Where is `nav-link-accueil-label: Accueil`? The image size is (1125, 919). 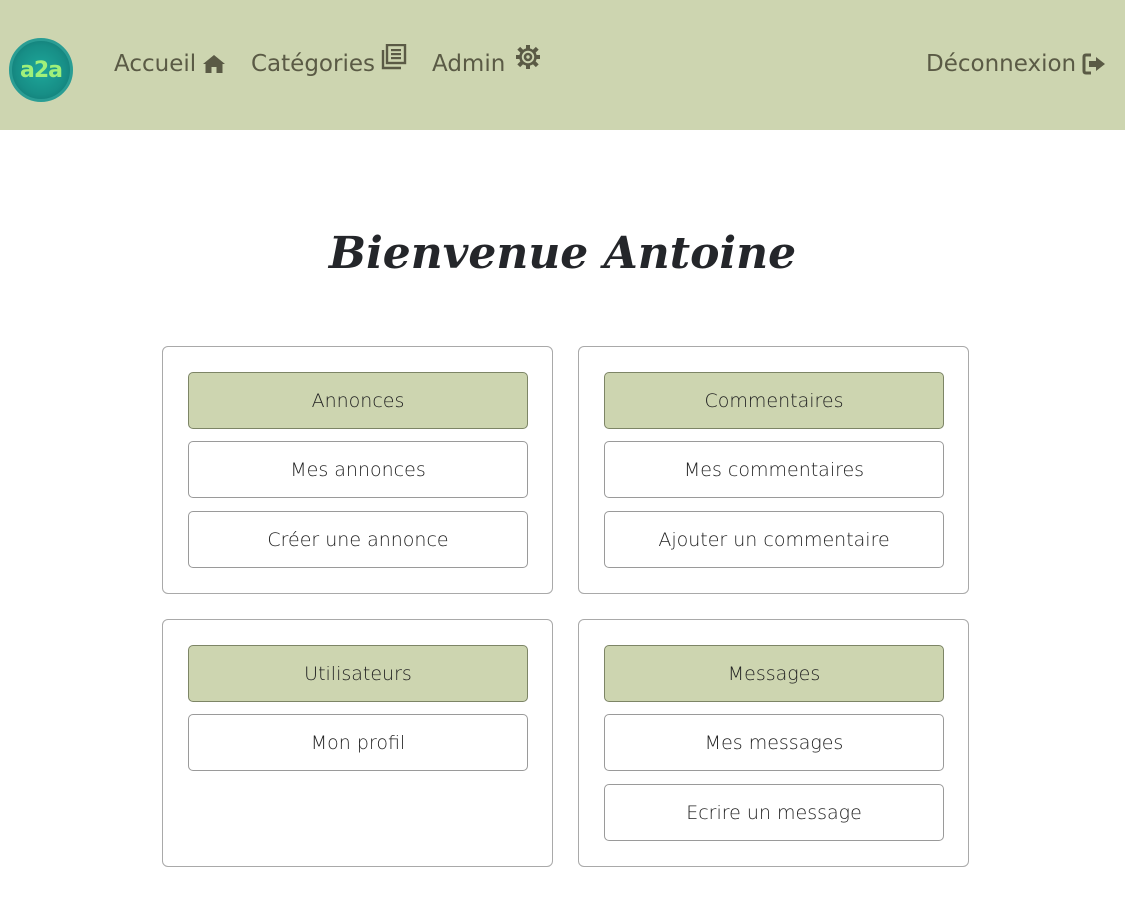
nav-link-accueil-label: Accueil is located at coordinates (155, 64).